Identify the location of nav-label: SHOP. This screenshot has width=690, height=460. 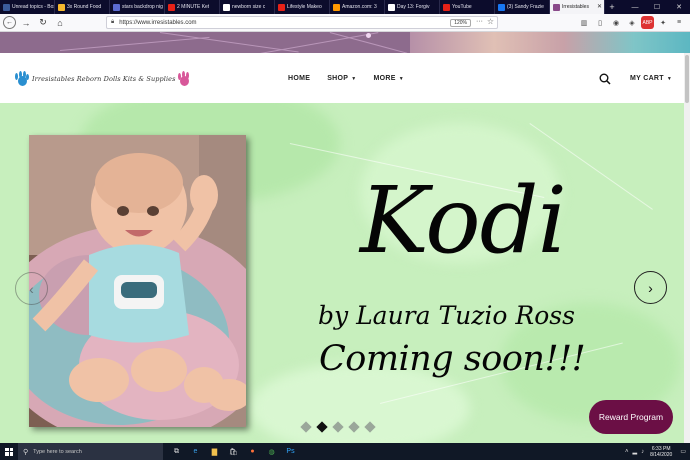
(338, 78).